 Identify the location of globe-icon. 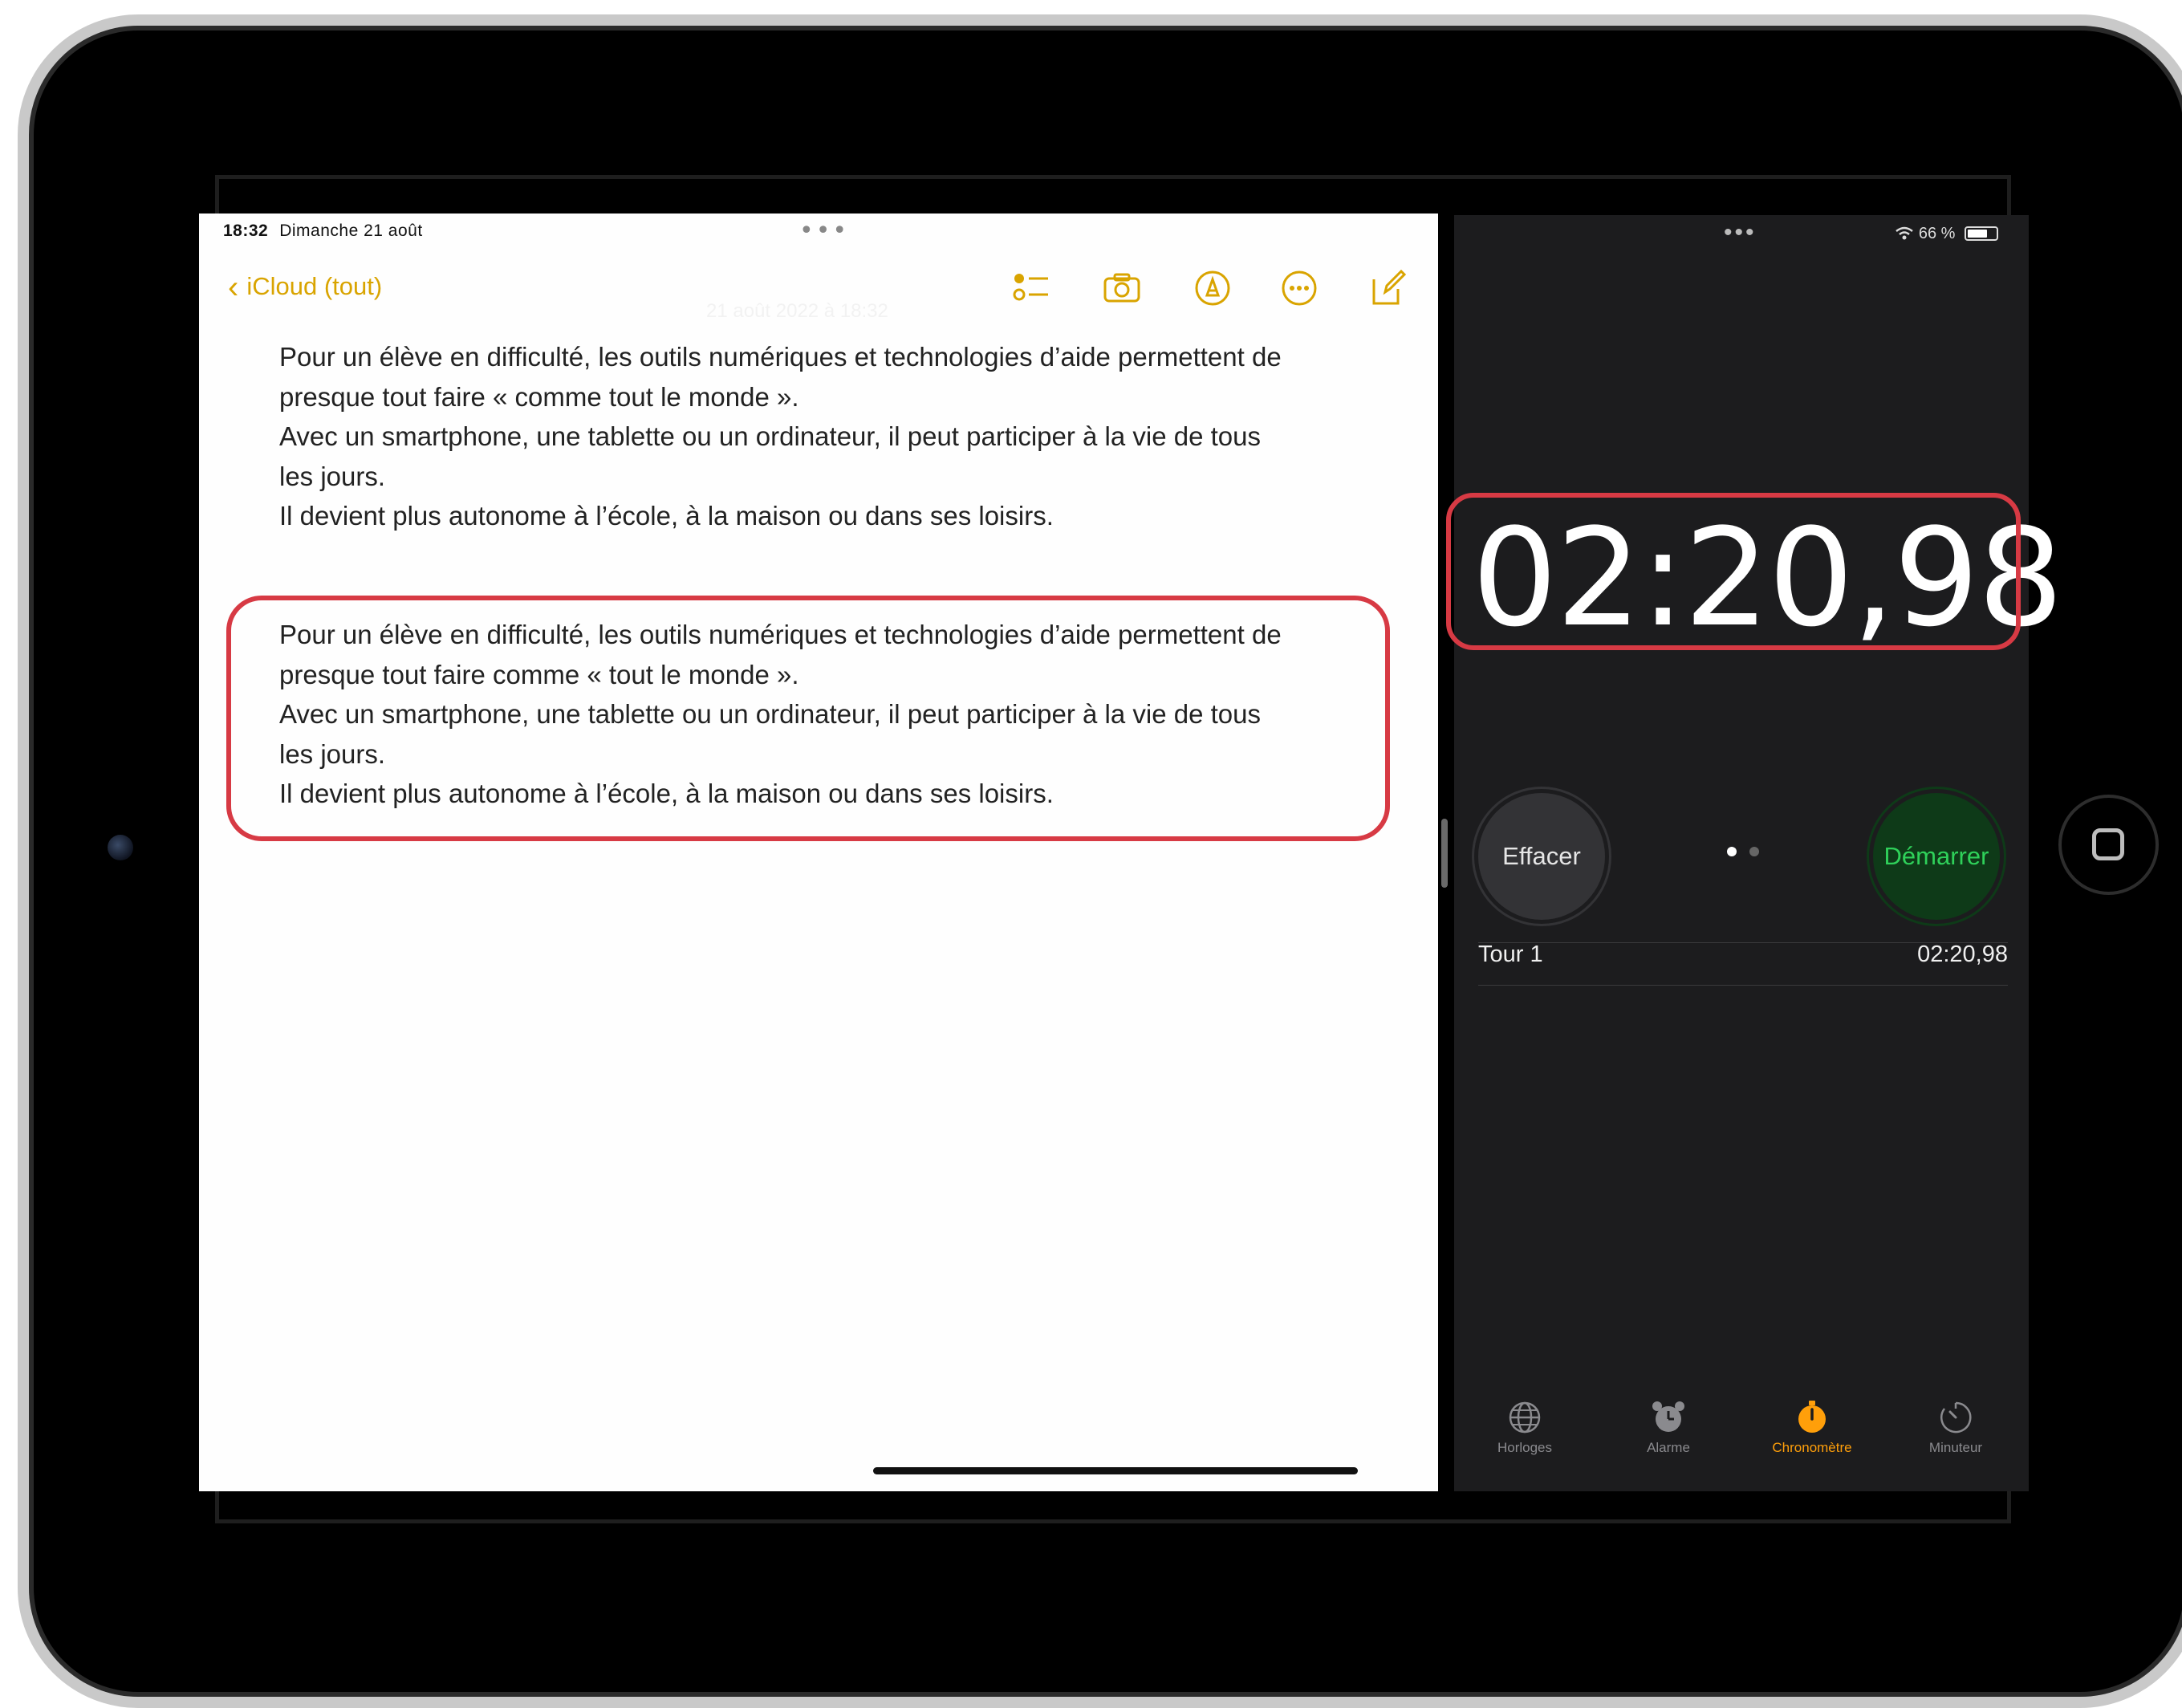
(1525, 1418).